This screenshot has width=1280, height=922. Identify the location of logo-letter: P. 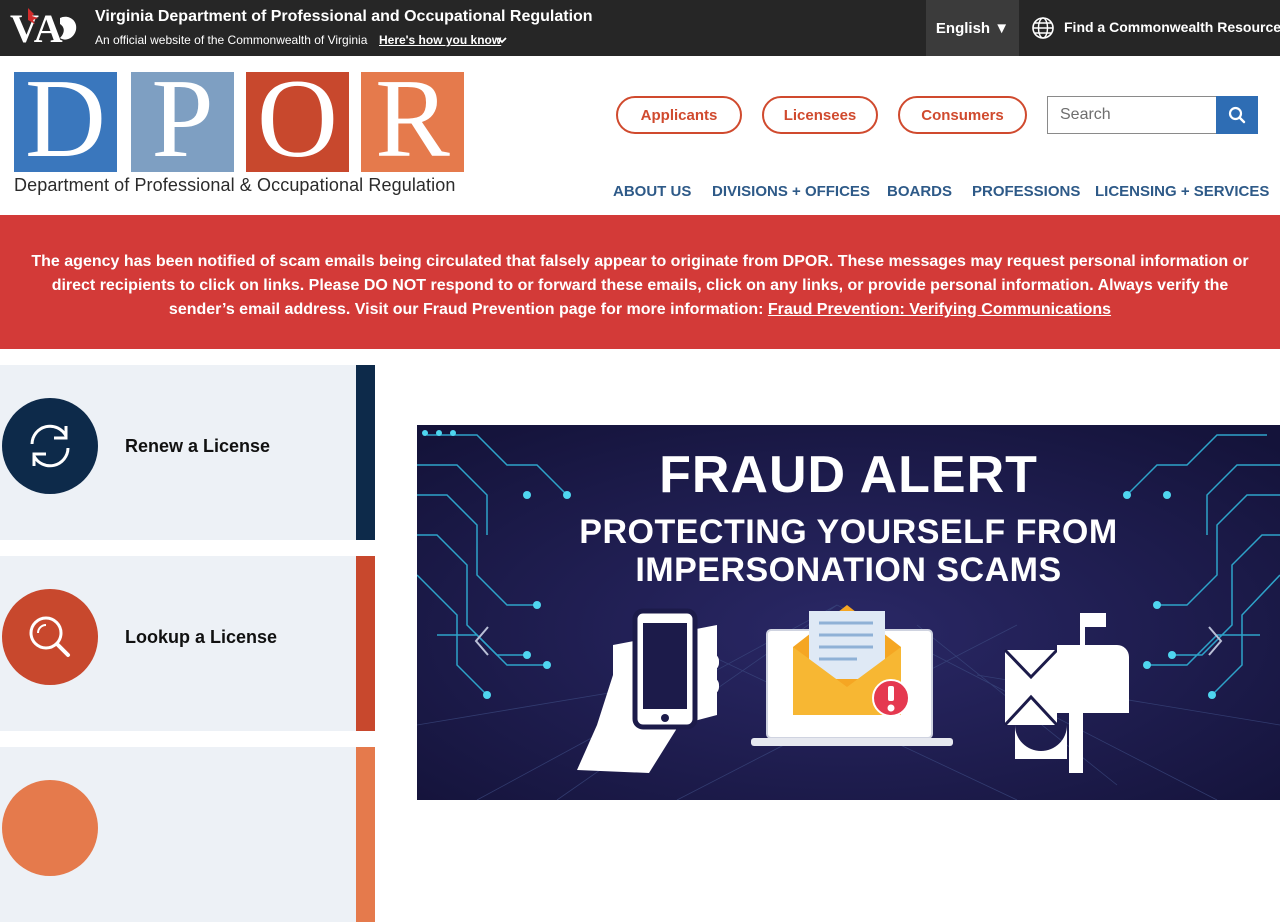
(182, 125).